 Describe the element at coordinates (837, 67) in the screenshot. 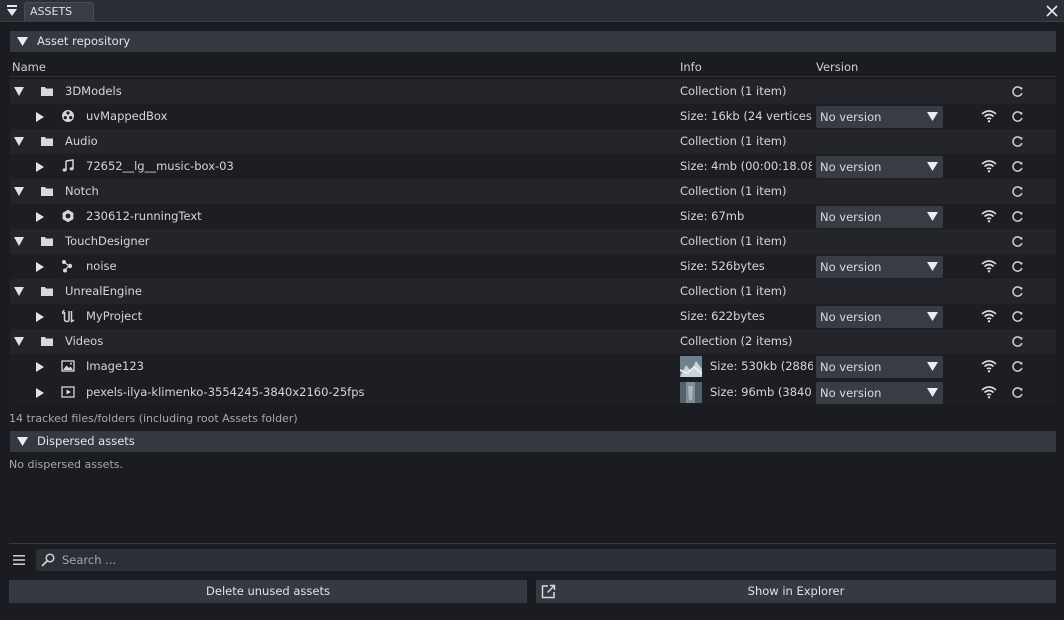

I see `column-version: Version` at that location.